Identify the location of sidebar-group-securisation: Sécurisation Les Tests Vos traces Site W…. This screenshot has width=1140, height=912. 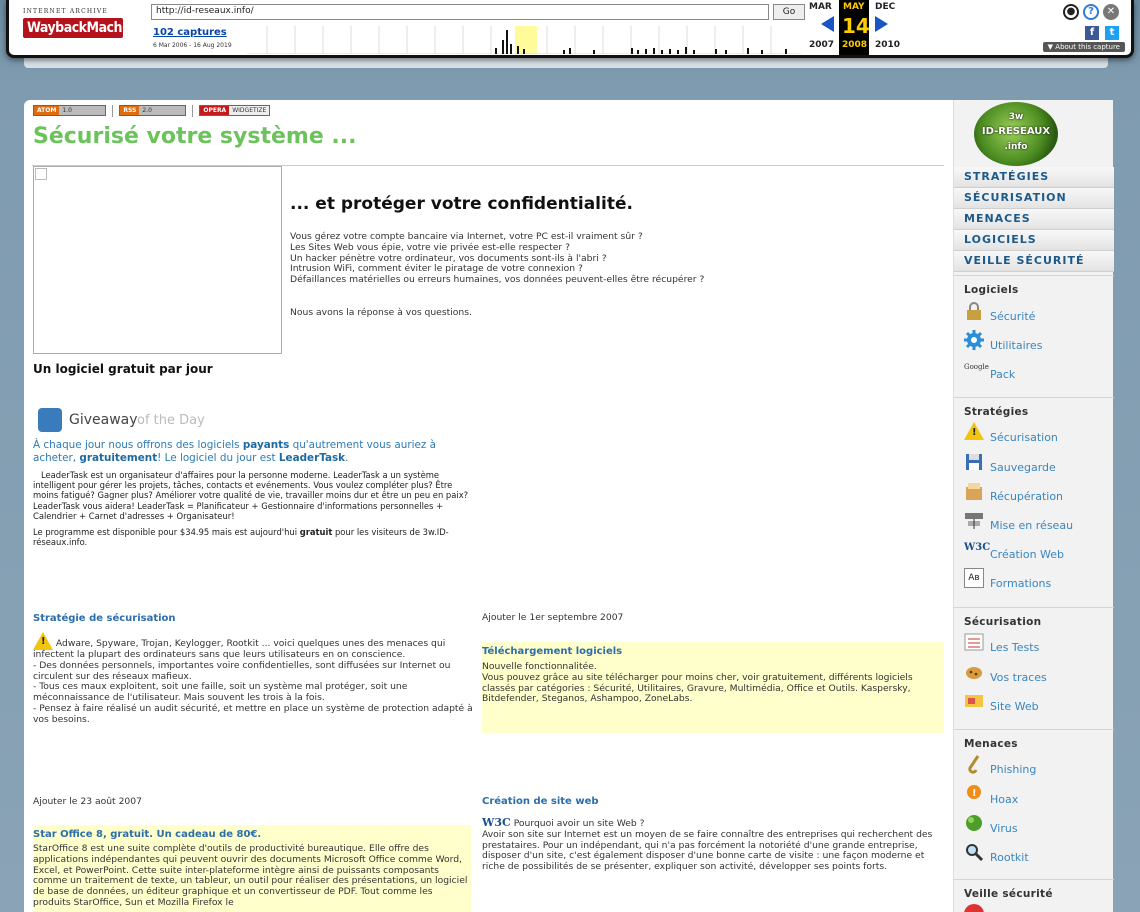
(1034, 666).